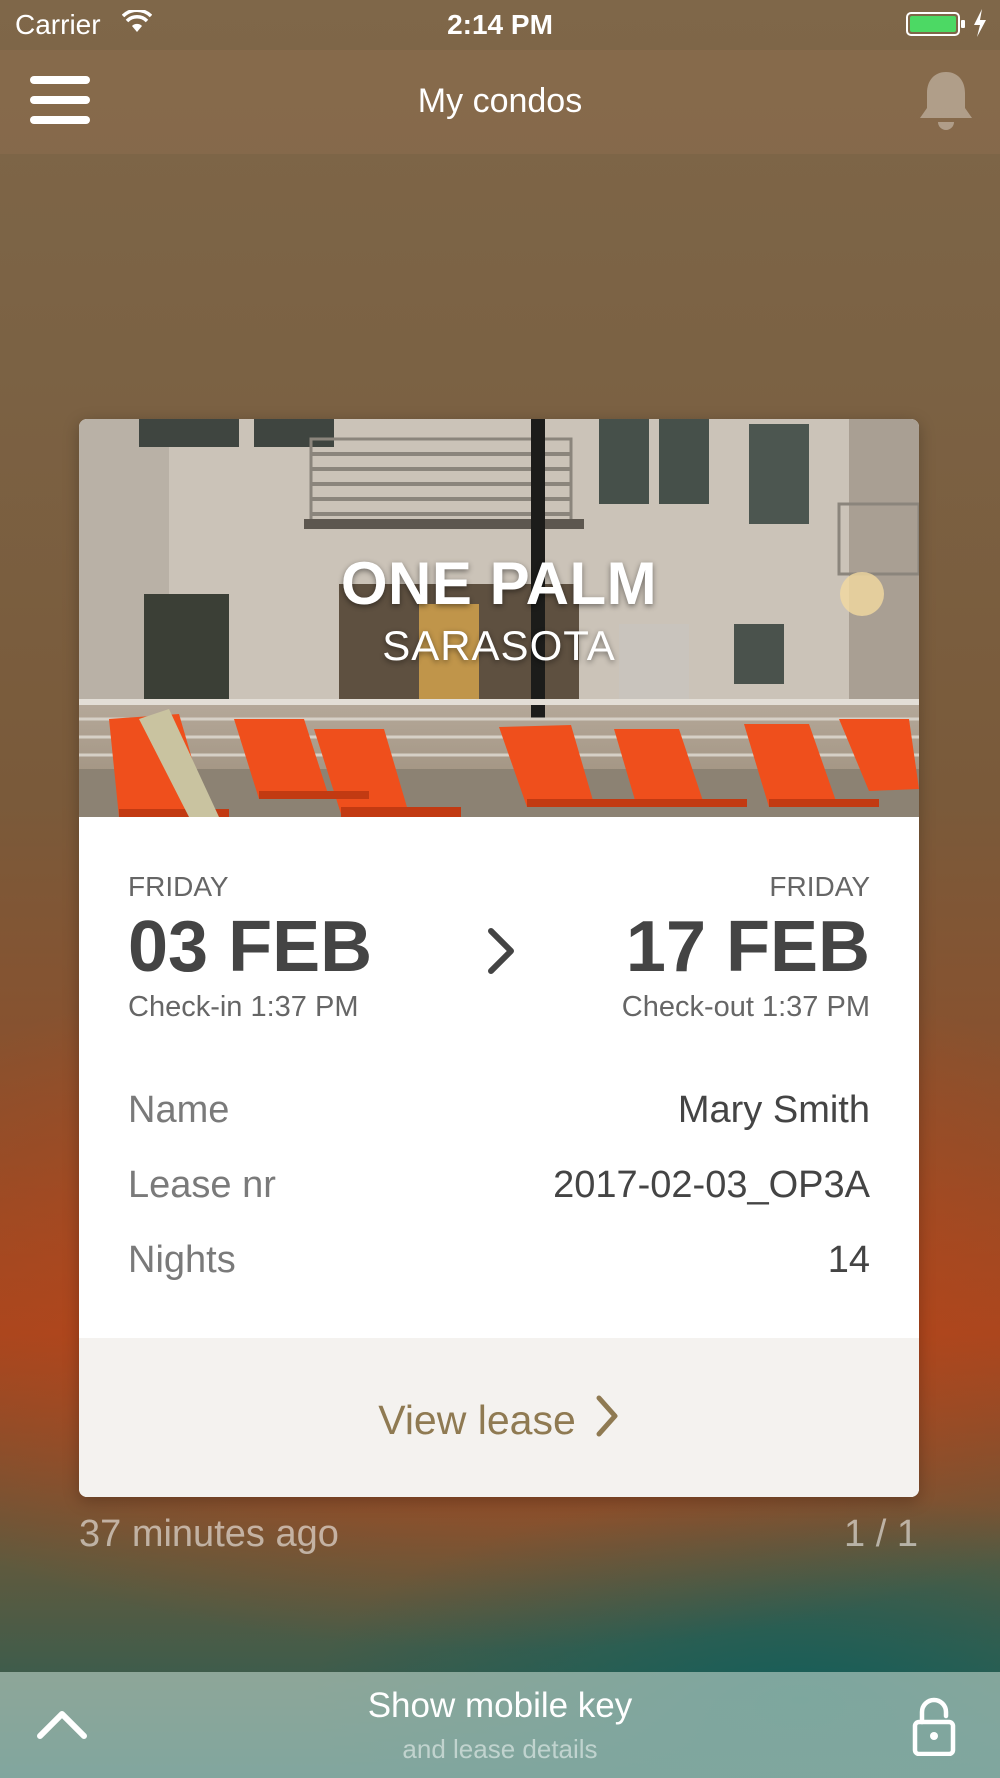 This screenshot has width=1000, height=1778. I want to click on nav-bar: My condos, so click(500, 102).